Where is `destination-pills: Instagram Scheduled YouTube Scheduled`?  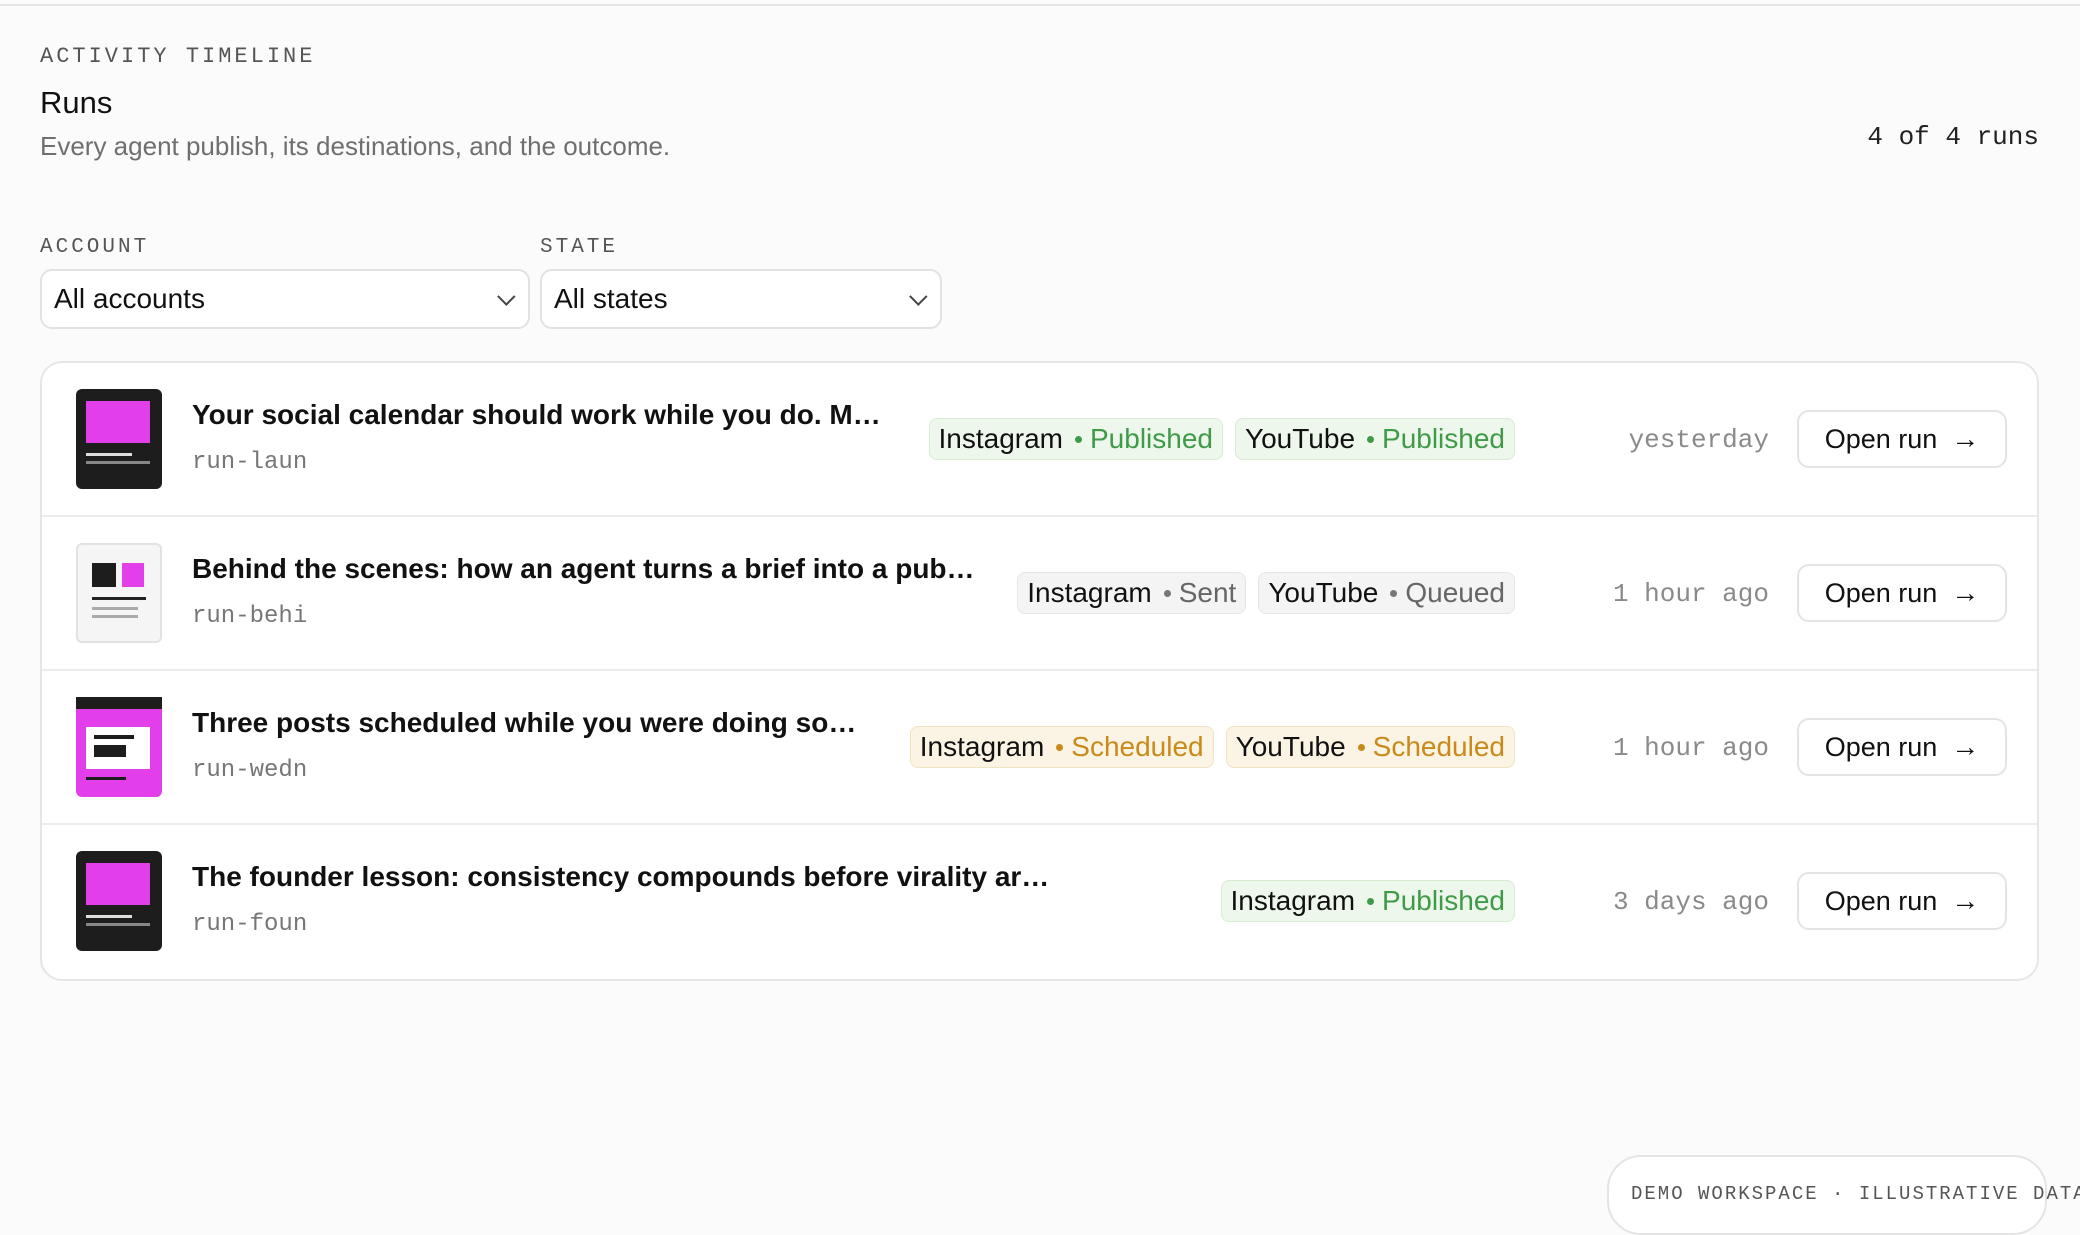
destination-pills: Instagram Scheduled YouTube Scheduled is located at coordinates (1212, 747).